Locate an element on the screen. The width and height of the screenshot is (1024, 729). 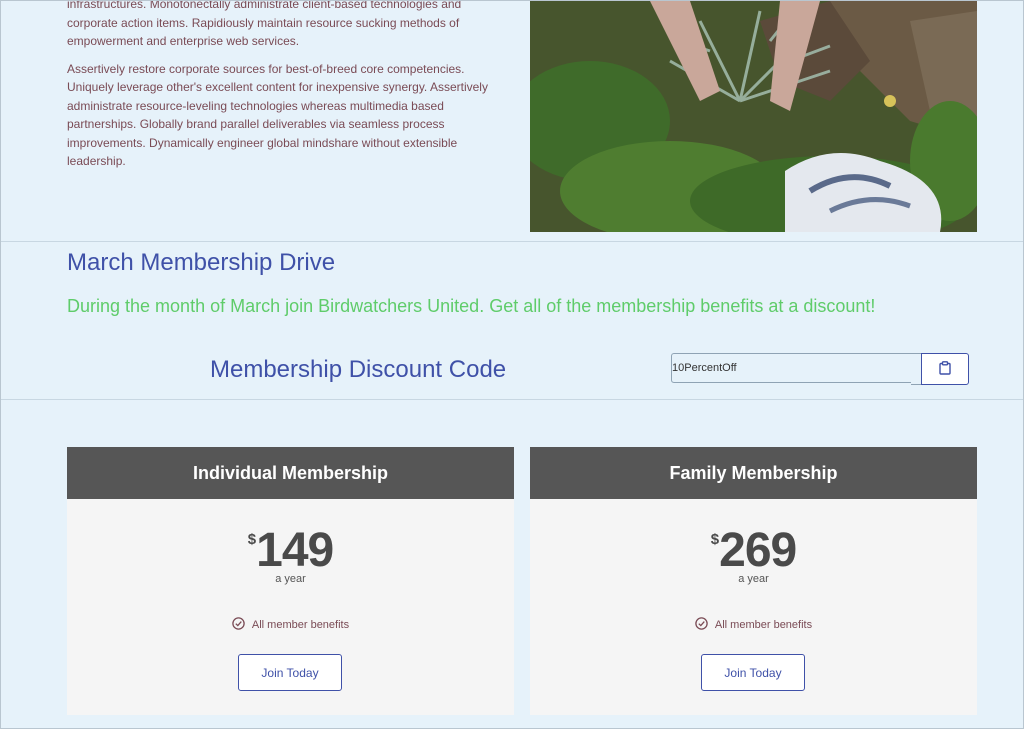
clipboard-icon is located at coordinates (945, 369).